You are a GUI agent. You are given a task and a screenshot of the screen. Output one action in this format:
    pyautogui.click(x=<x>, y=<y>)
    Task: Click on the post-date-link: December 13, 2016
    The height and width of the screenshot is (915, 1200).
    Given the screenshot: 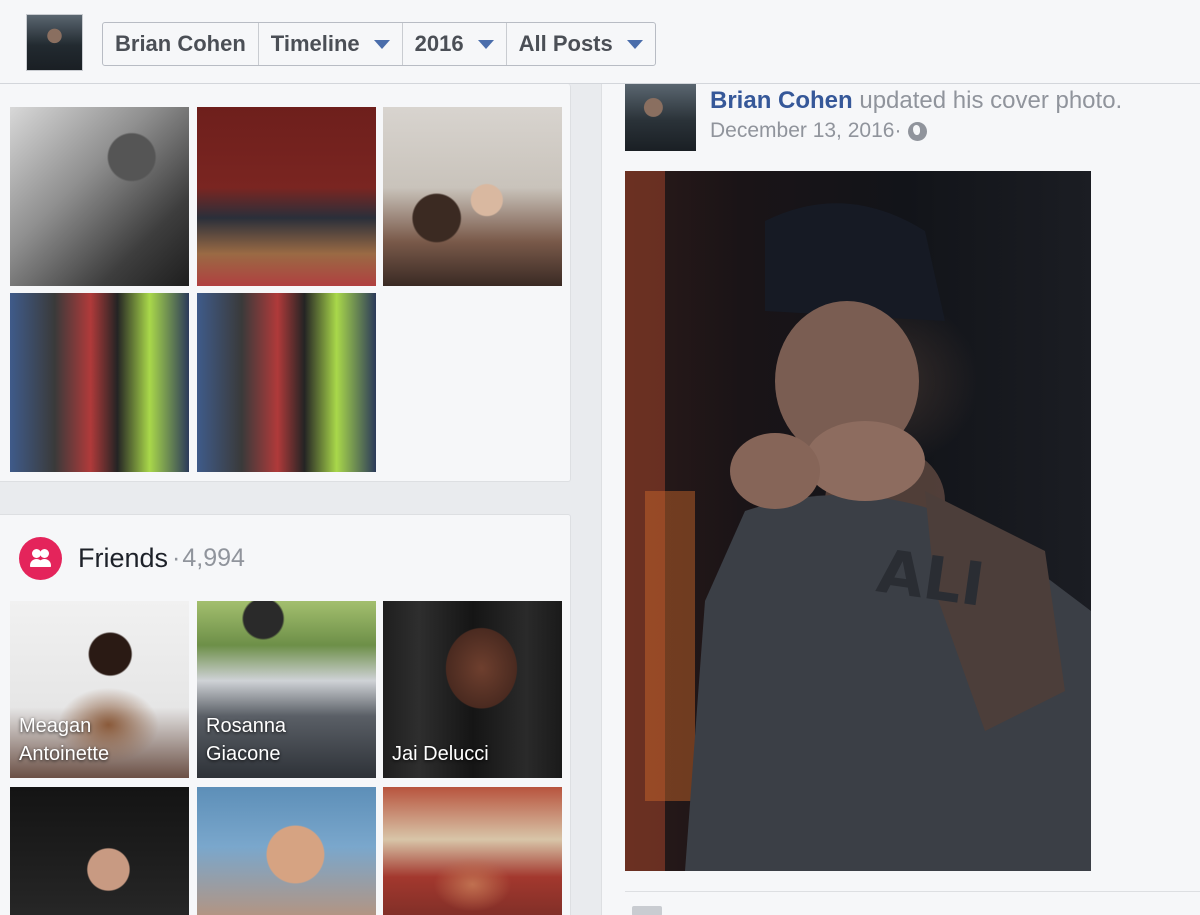 What is the action you would take?
    pyautogui.click(x=802, y=131)
    